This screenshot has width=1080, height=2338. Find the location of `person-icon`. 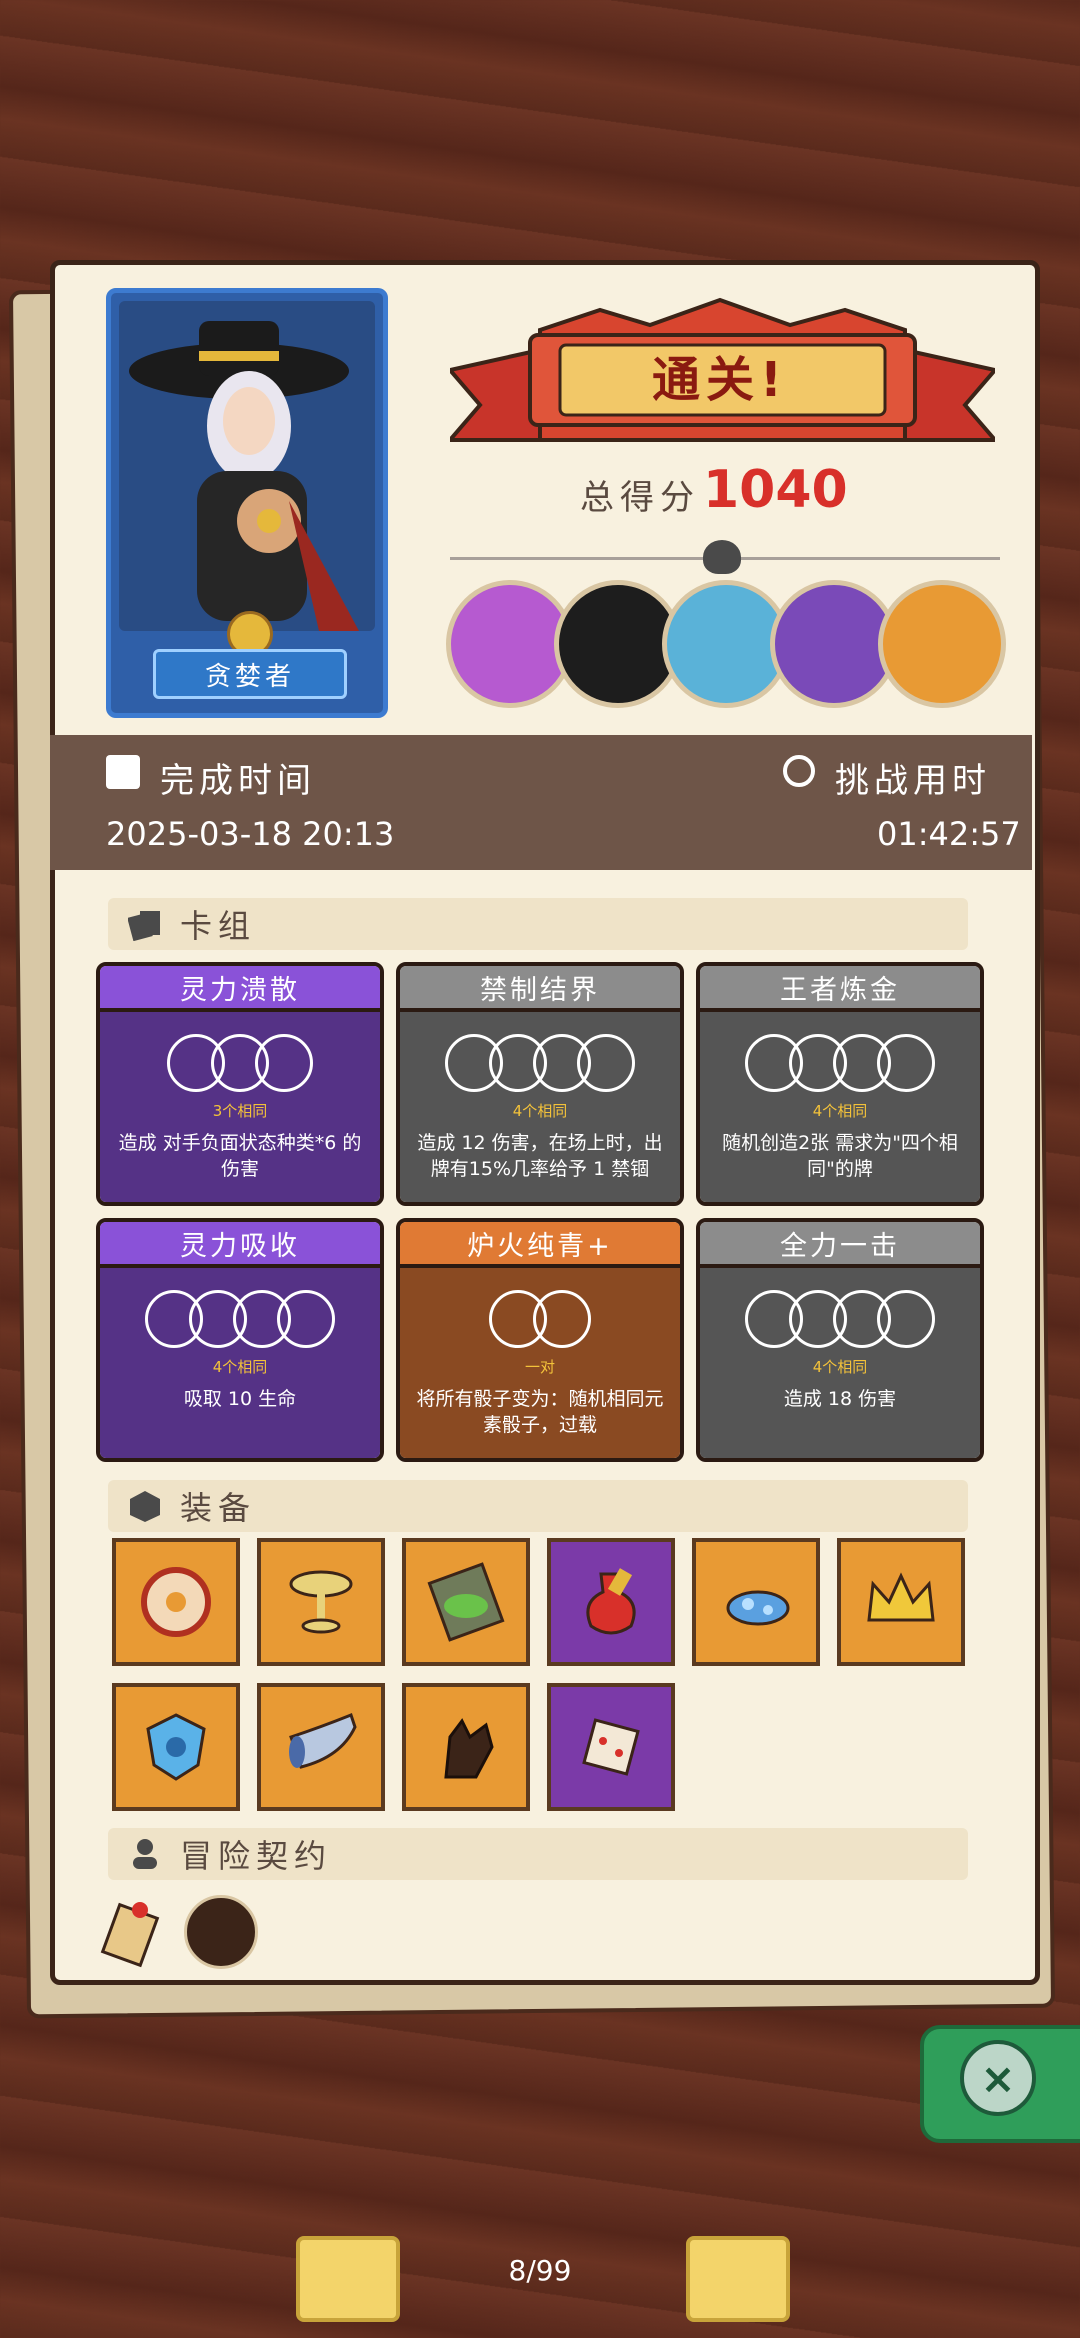

person-icon is located at coordinates (145, 1854).